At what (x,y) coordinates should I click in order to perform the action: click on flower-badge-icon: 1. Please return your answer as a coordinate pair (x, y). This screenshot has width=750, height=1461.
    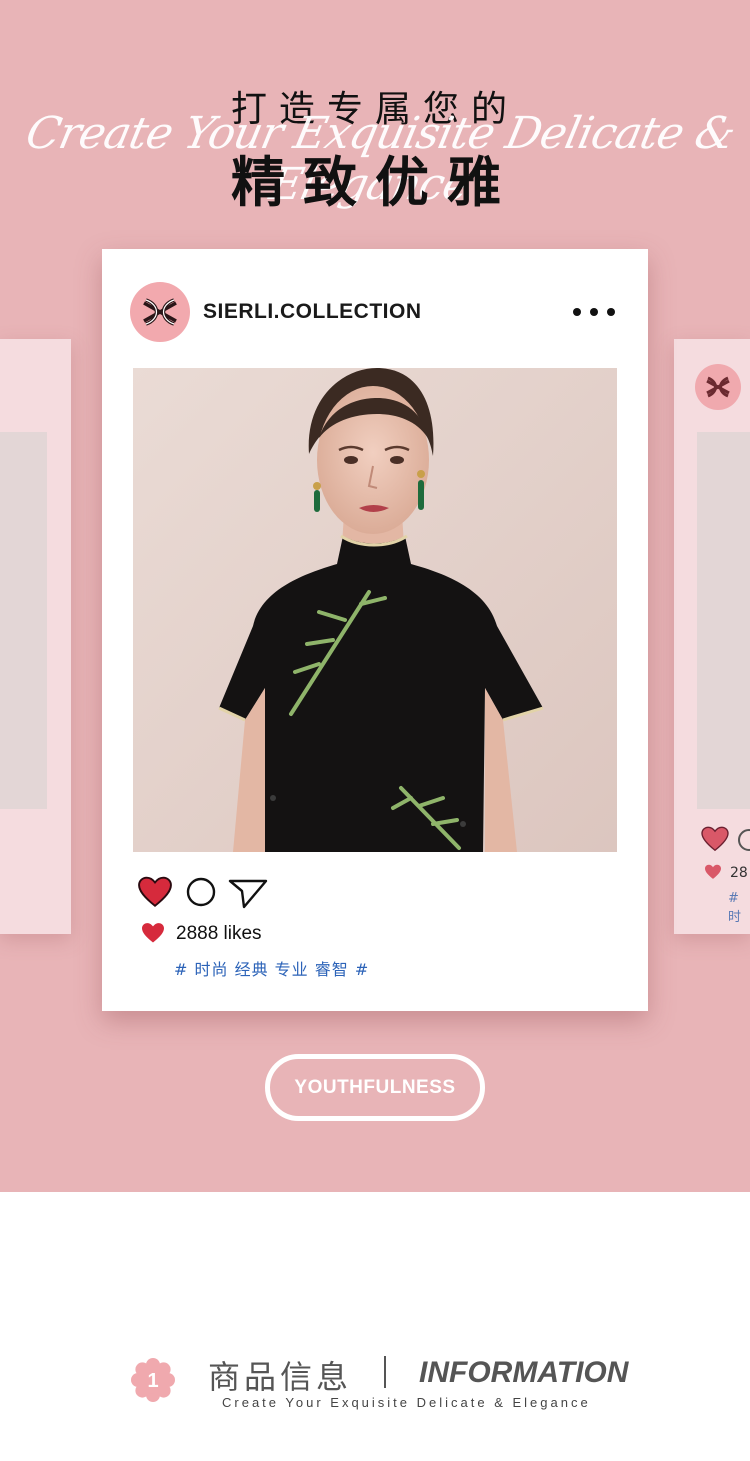
    Looking at the image, I should click on (153, 1380).